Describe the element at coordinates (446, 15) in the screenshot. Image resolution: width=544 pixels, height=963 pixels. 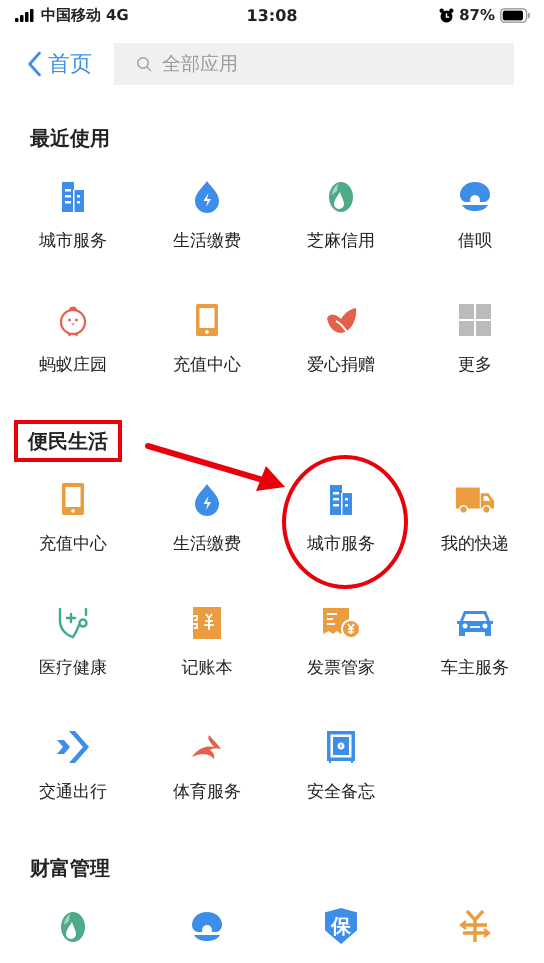
I see `alarm-icon` at that location.